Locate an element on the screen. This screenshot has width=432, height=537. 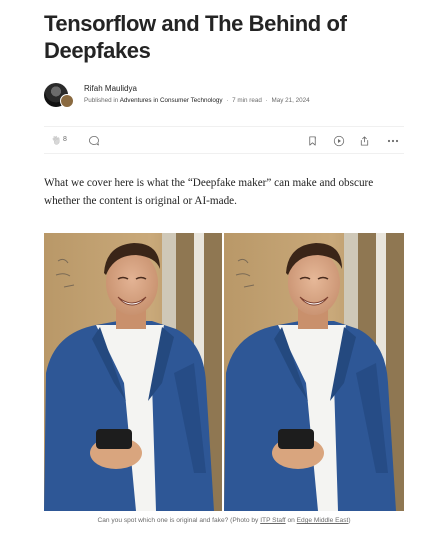
listen-play-icon is located at coordinates (338, 140).